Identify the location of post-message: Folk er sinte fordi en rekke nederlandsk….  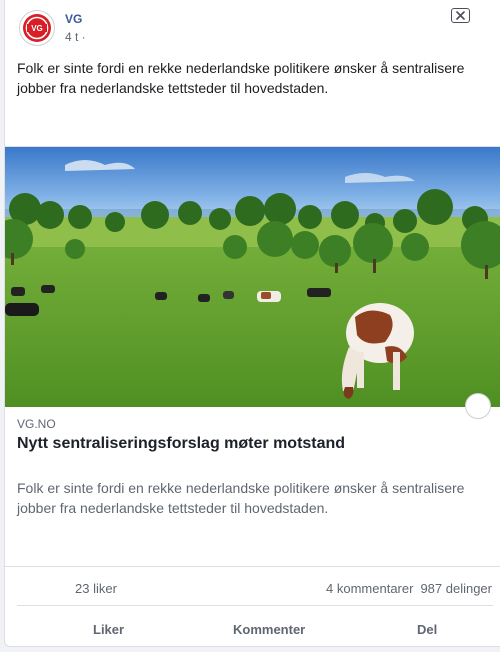
(241, 78).